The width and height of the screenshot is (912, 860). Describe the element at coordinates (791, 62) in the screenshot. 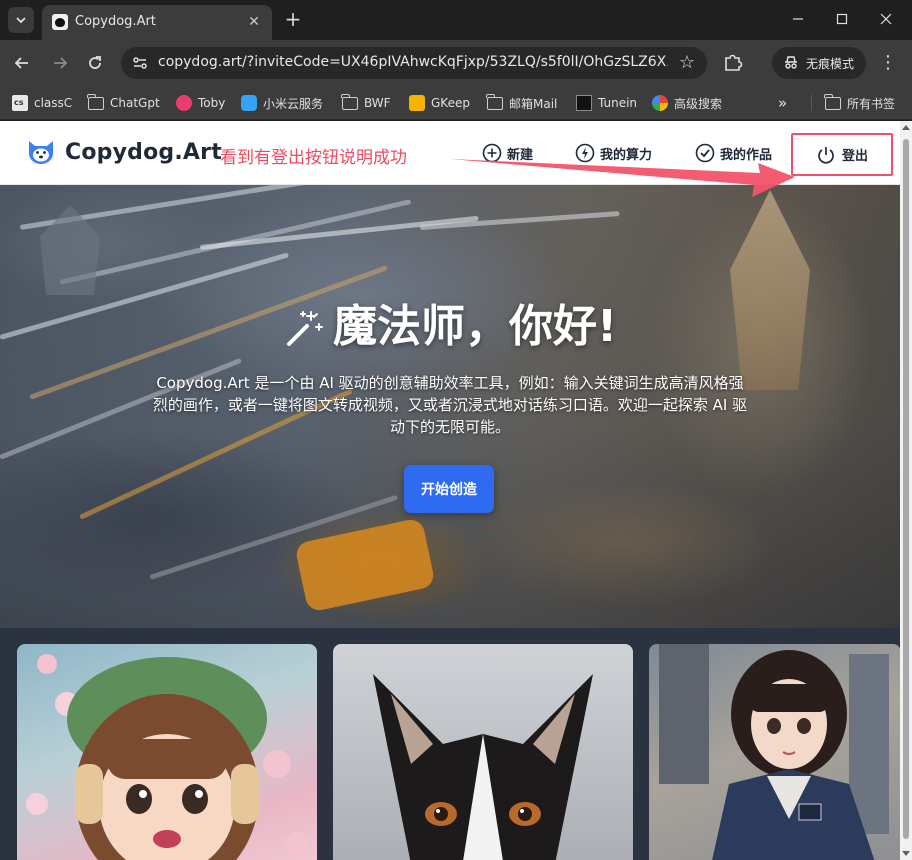

I see `incognito-icon` at that location.